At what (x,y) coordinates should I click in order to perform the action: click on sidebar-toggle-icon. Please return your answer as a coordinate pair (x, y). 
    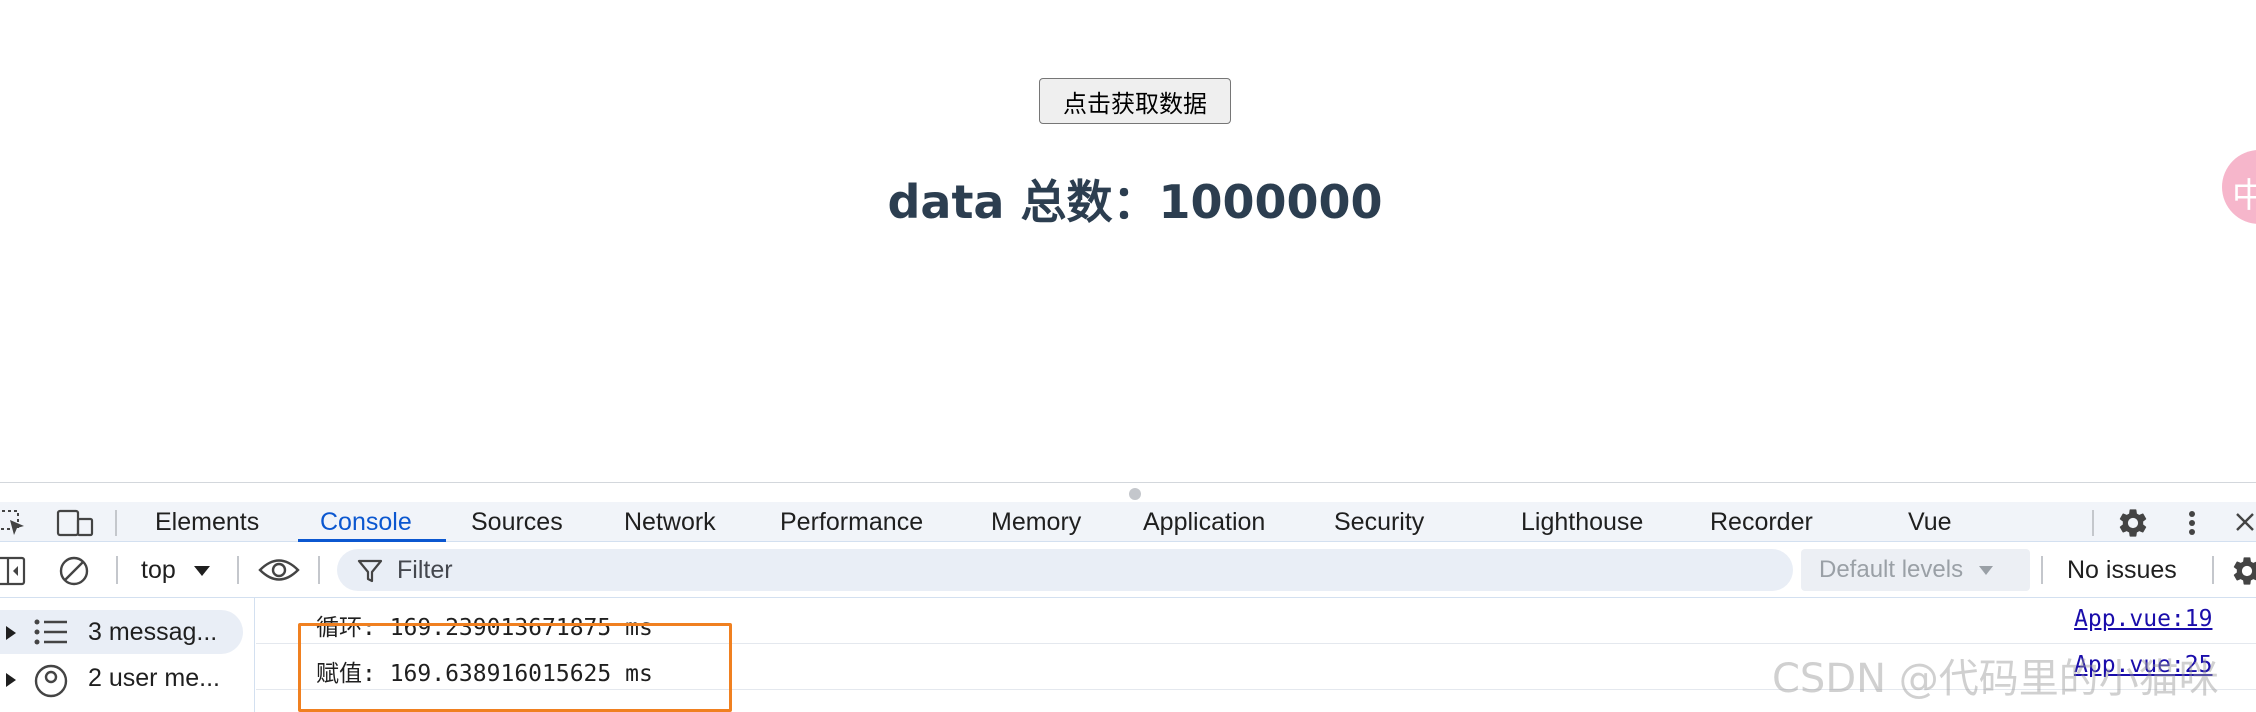
    Looking at the image, I should click on (14, 573).